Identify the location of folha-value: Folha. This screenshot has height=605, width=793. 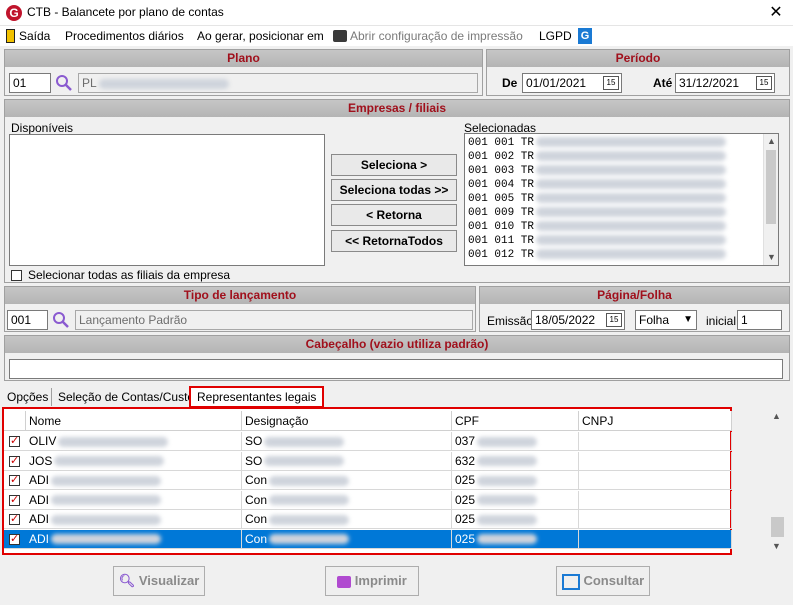
(654, 320).